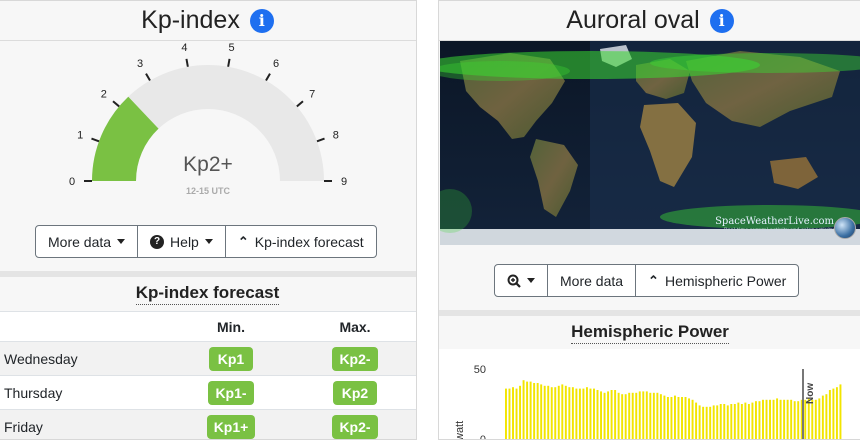 This screenshot has width=860, height=440. What do you see at coordinates (312, 95) in the screenshot?
I see `gauge-tick-label: 7` at bounding box center [312, 95].